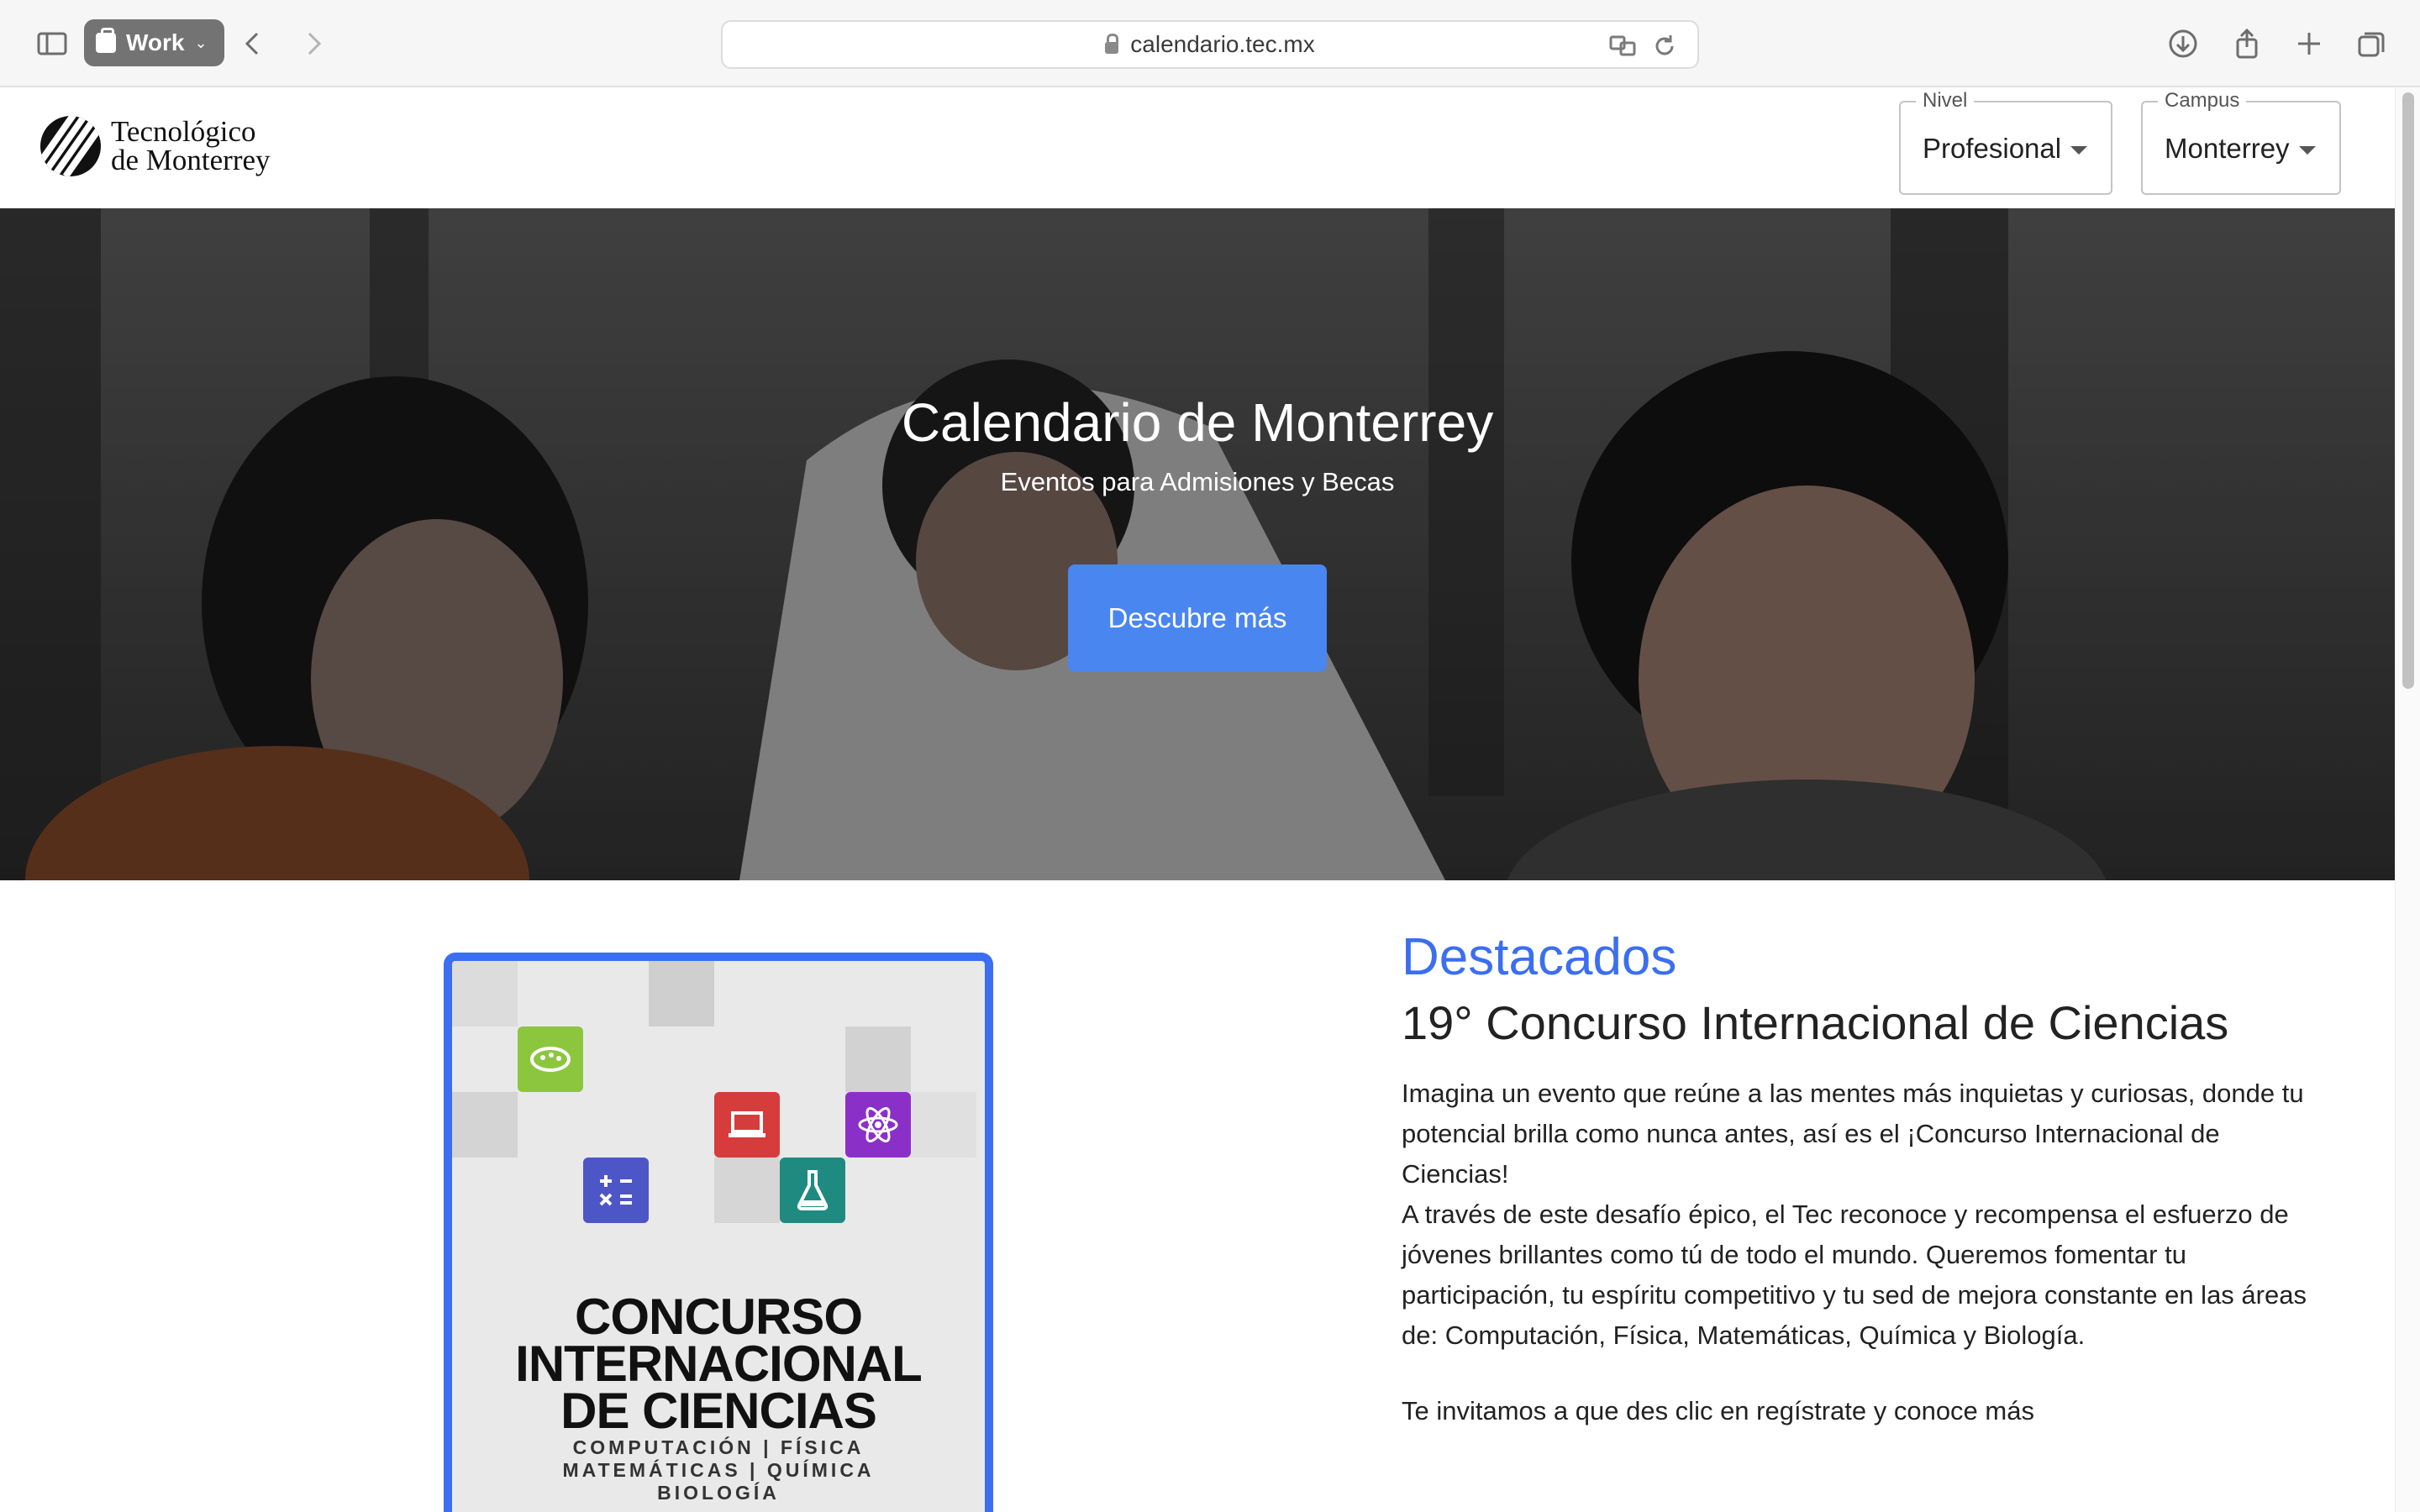  I want to click on scrollbar-thumb, so click(2408, 390).